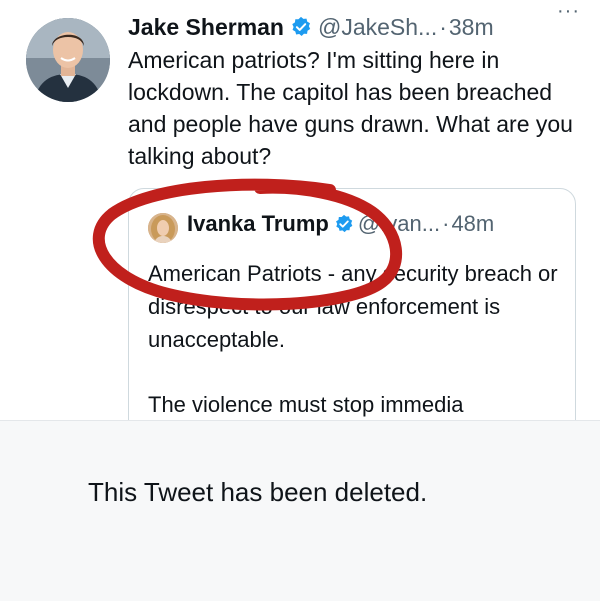 The width and height of the screenshot is (600, 601). I want to click on author-name: Jake Sherman, so click(206, 27).